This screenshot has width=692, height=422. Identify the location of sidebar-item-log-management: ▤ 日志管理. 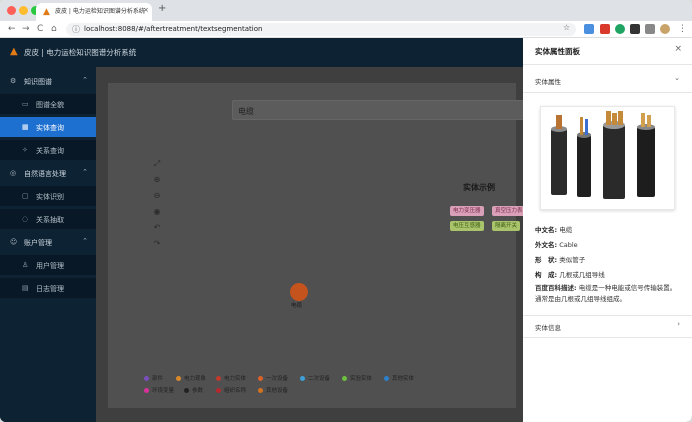
(48, 288).